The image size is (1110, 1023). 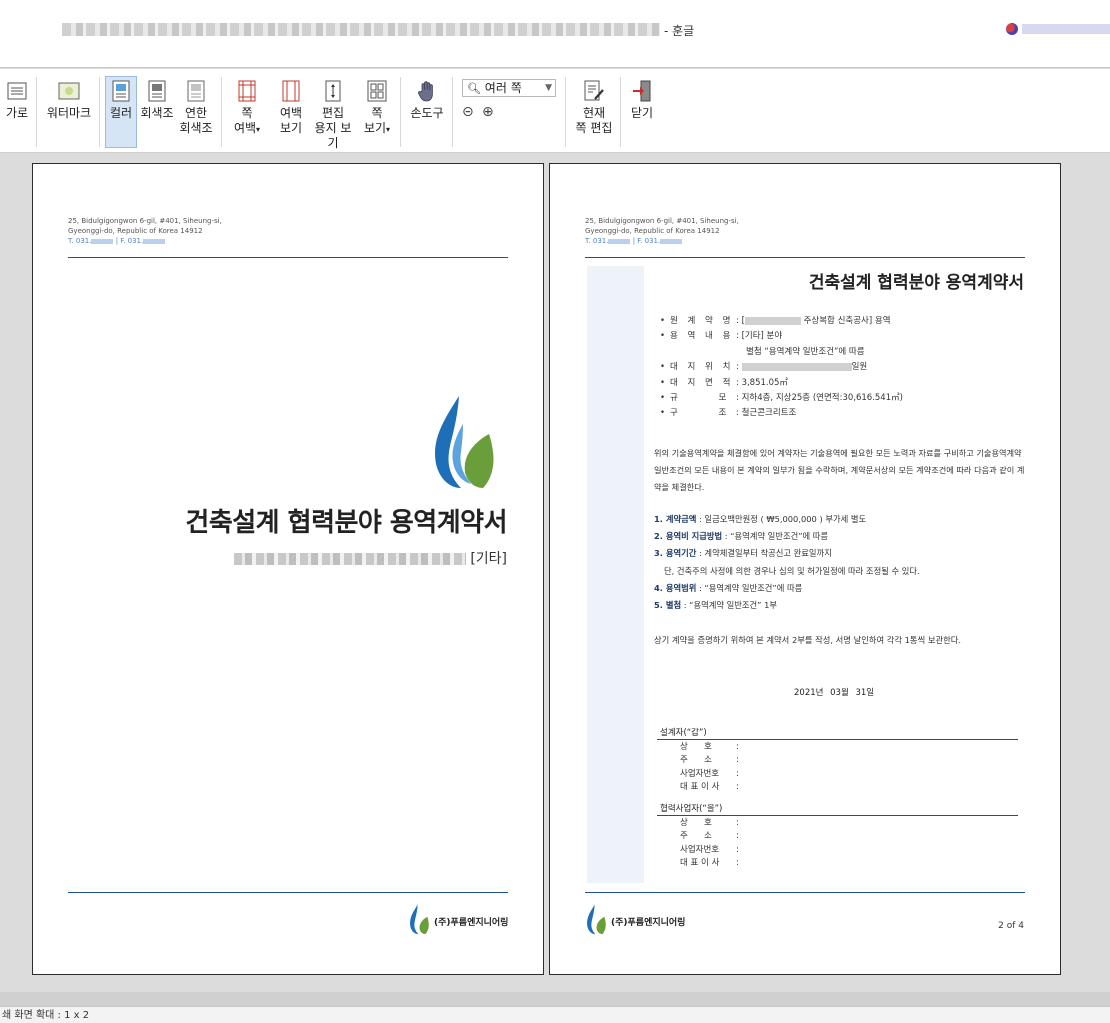 I want to click on page-view-label: 쪽 보기▾, so click(x=377, y=120).